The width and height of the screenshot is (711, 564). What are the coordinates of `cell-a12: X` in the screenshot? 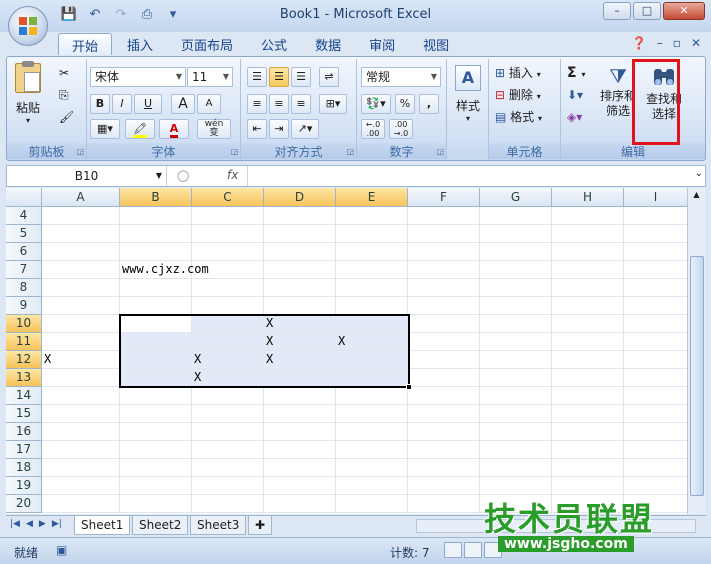 It's located at (47, 359).